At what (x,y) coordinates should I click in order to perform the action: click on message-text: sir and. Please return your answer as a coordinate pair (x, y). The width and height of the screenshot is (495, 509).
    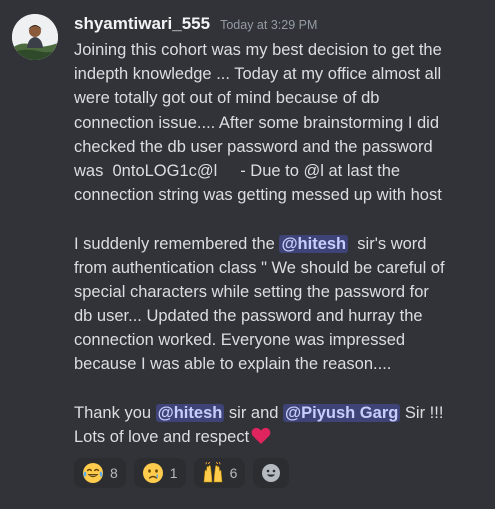
    Looking at the image, I should click on (254, 412).